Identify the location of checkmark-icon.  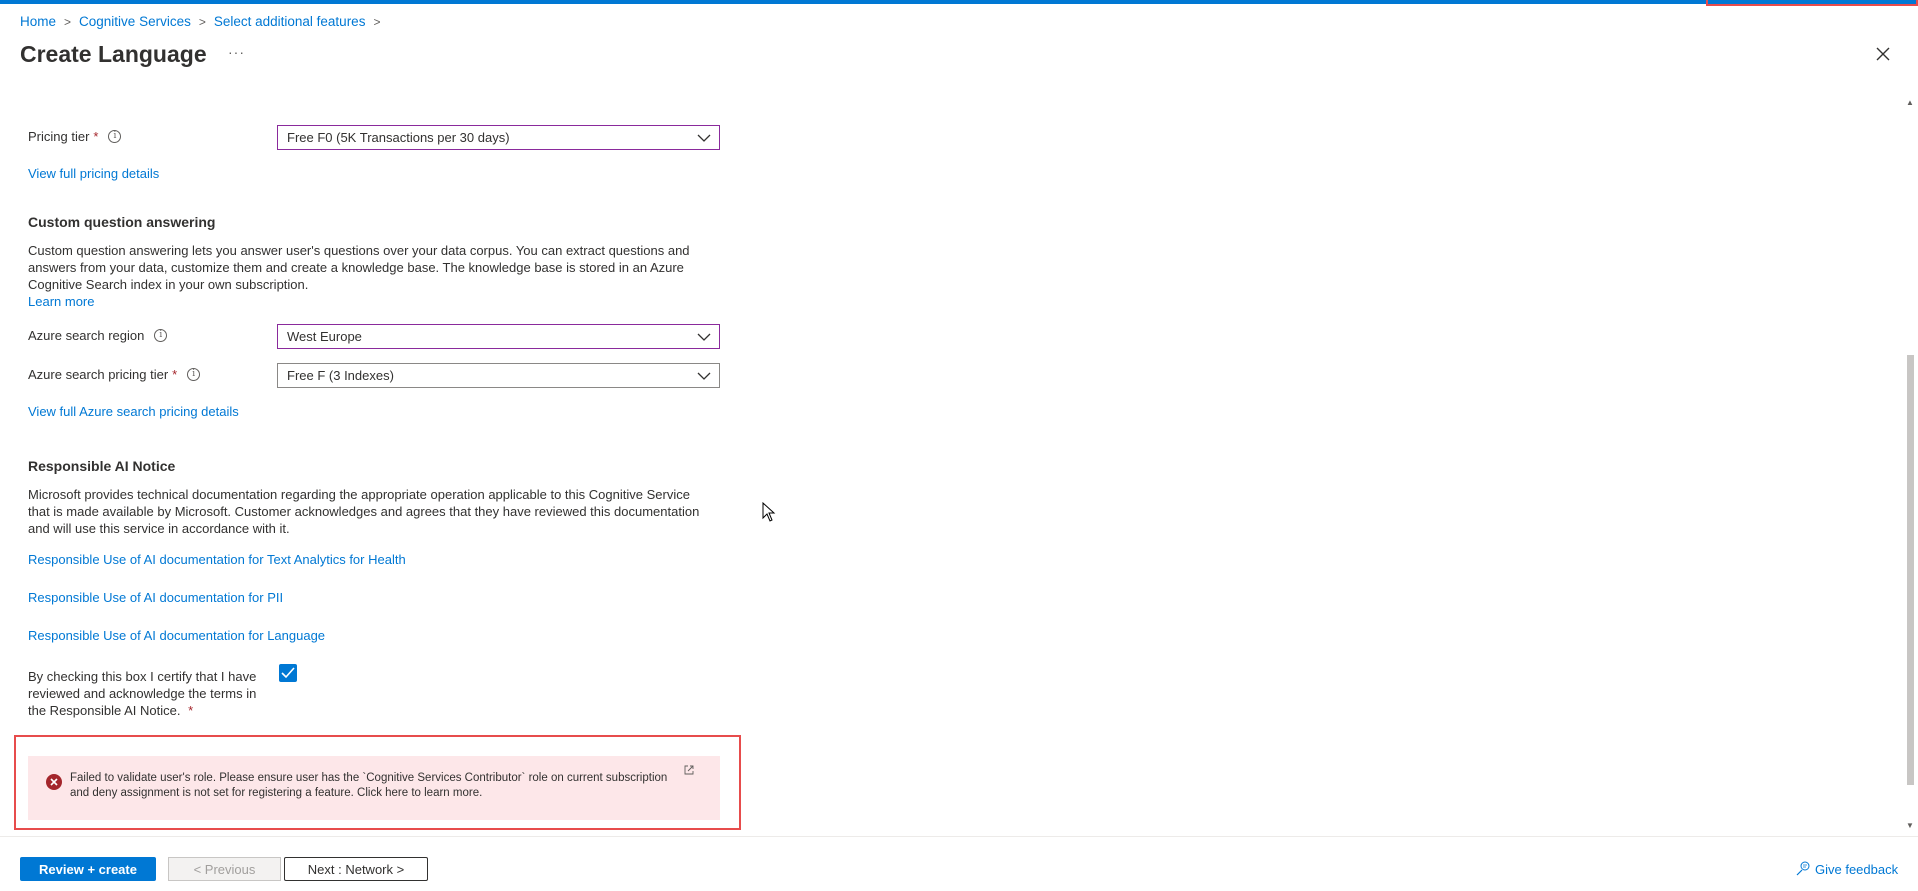
(288, 673).